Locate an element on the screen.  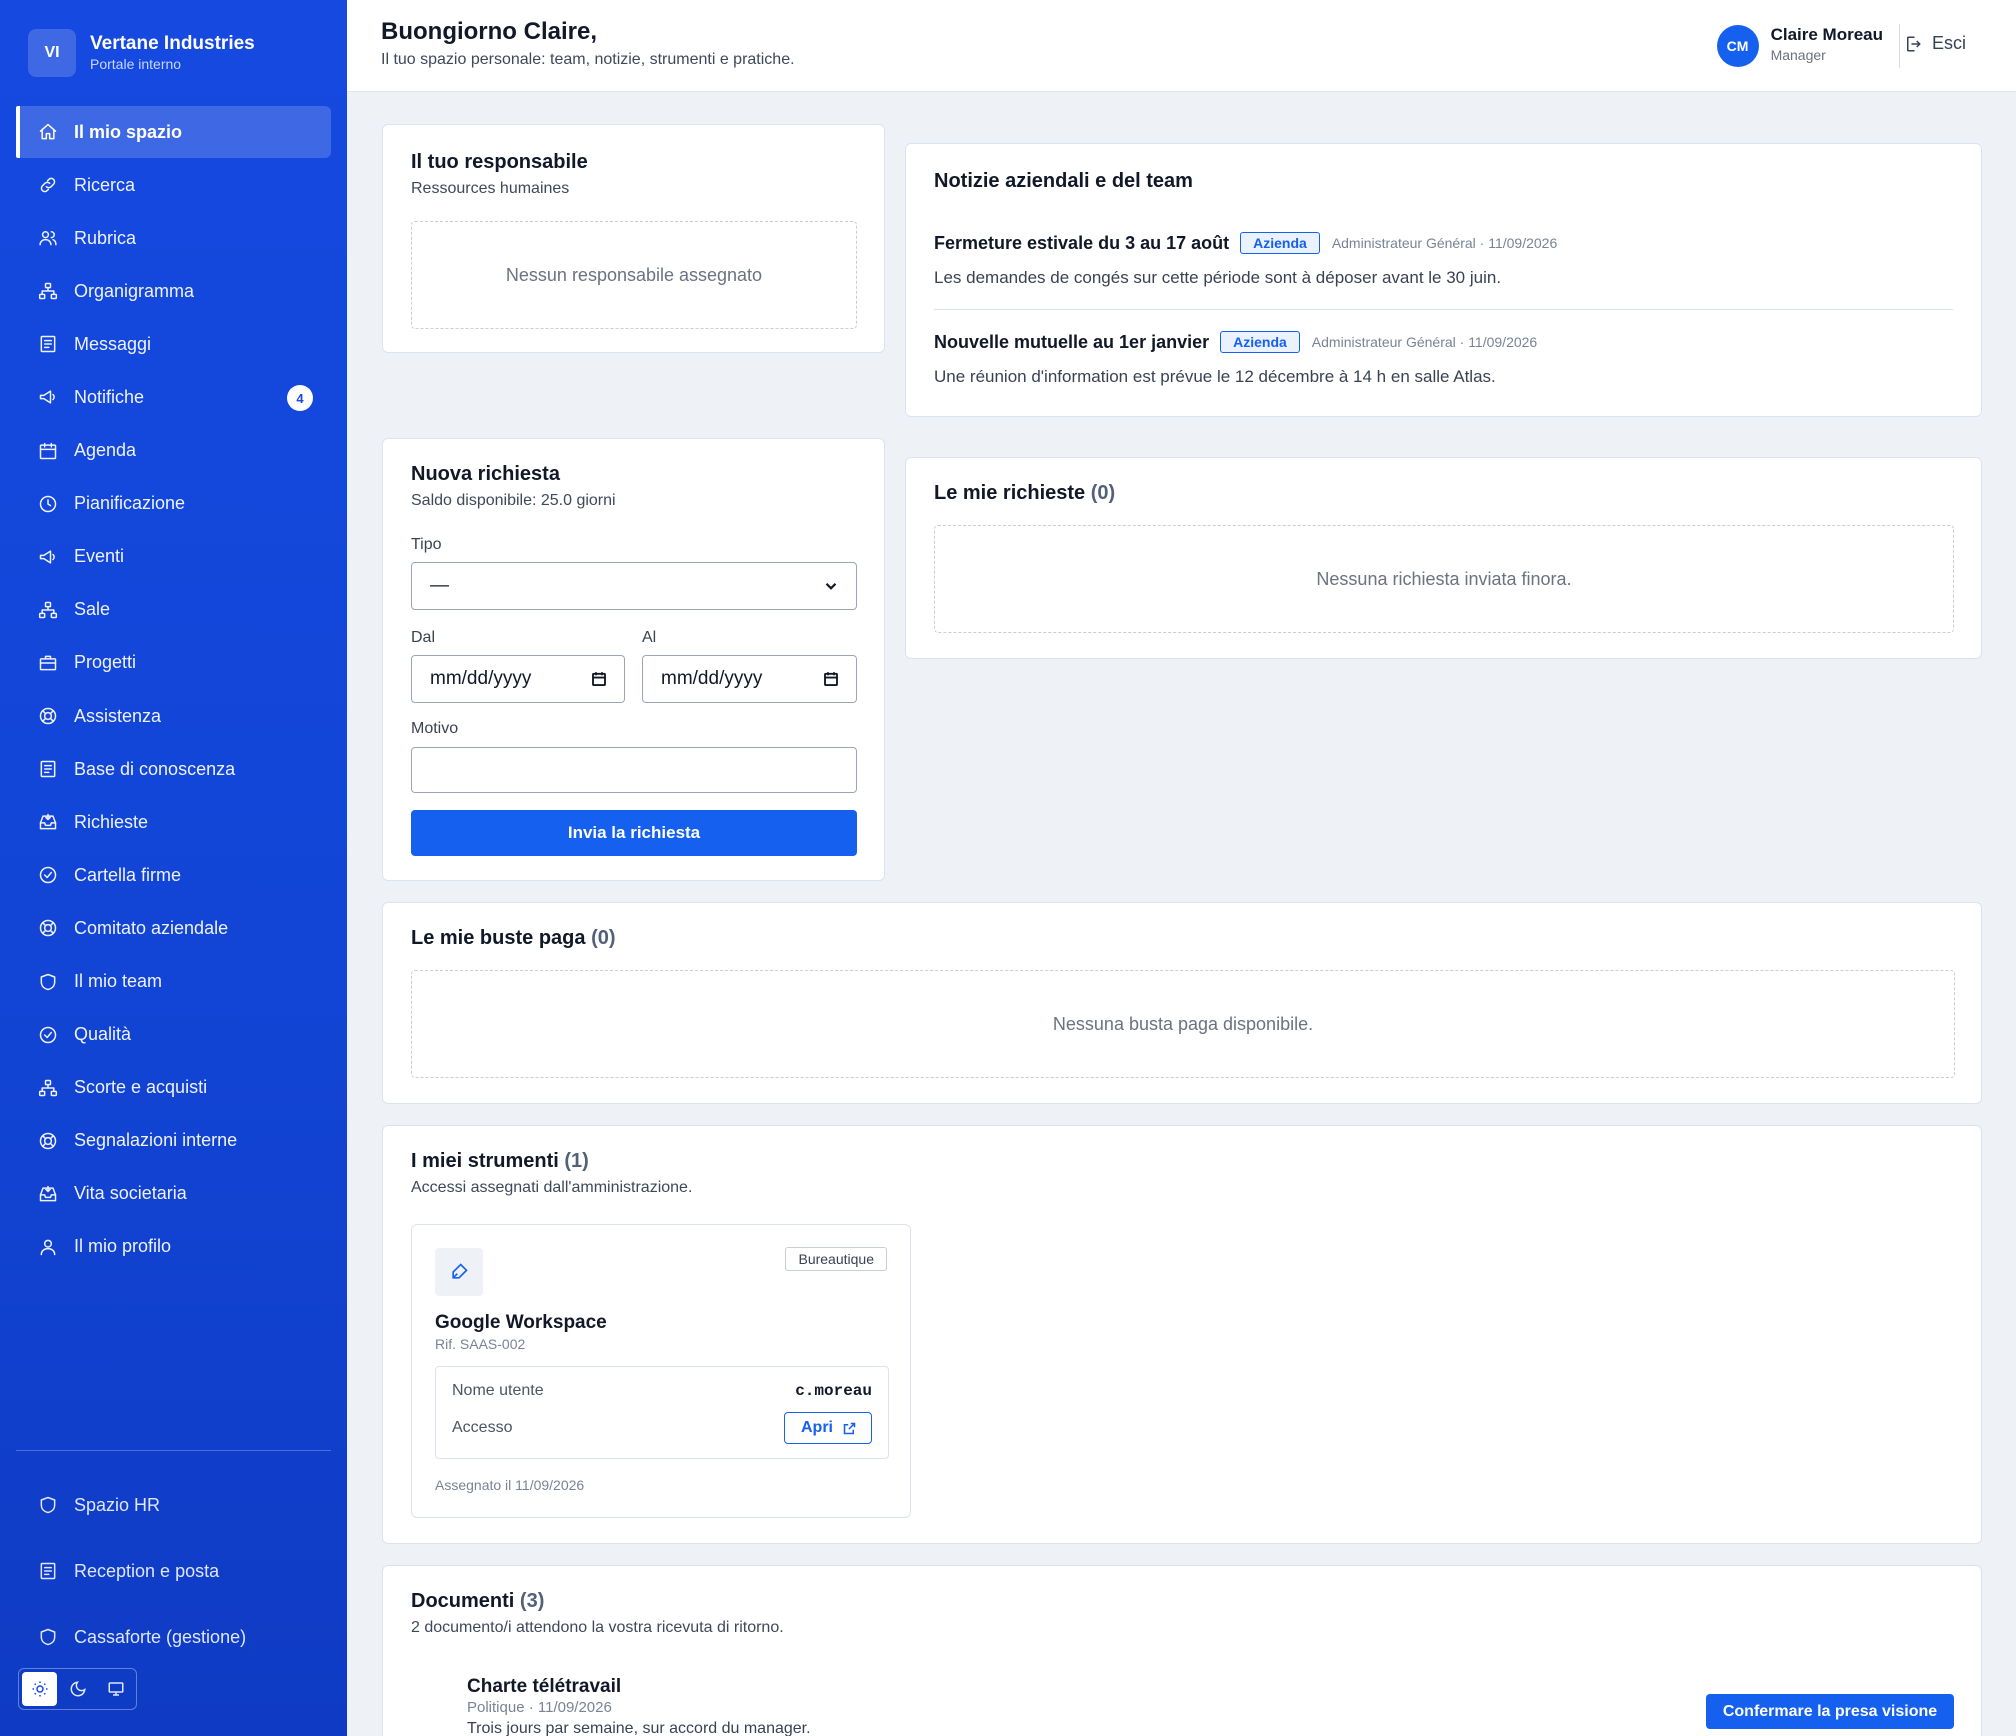
news-divider is located at coordinates (1443, 309).